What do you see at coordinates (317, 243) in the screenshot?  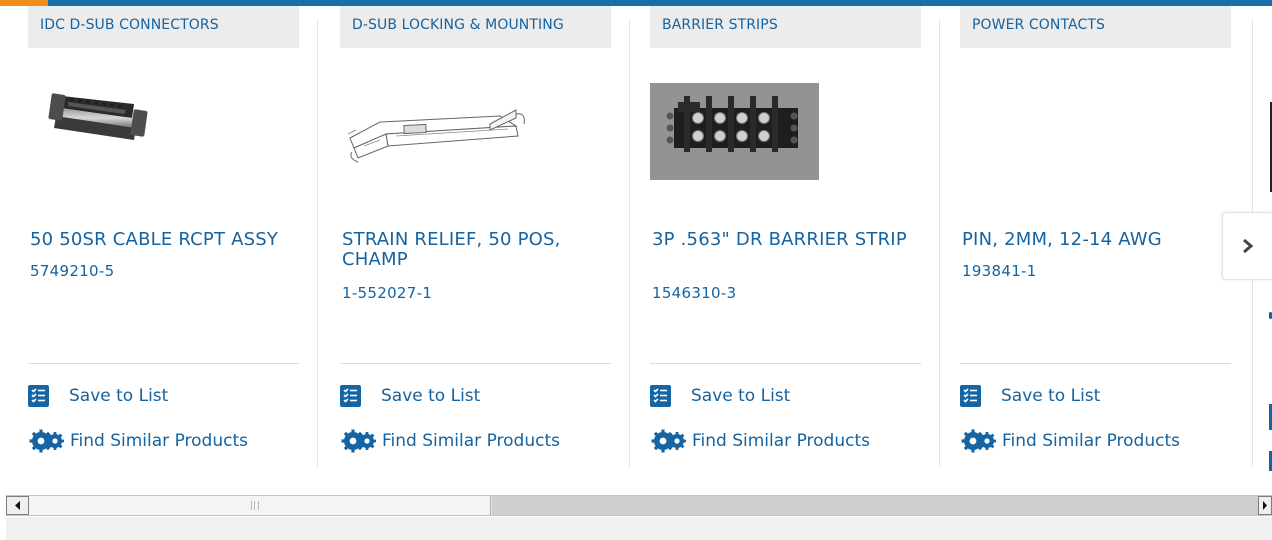 I see `card-separator` at bounding box center [317, 243].